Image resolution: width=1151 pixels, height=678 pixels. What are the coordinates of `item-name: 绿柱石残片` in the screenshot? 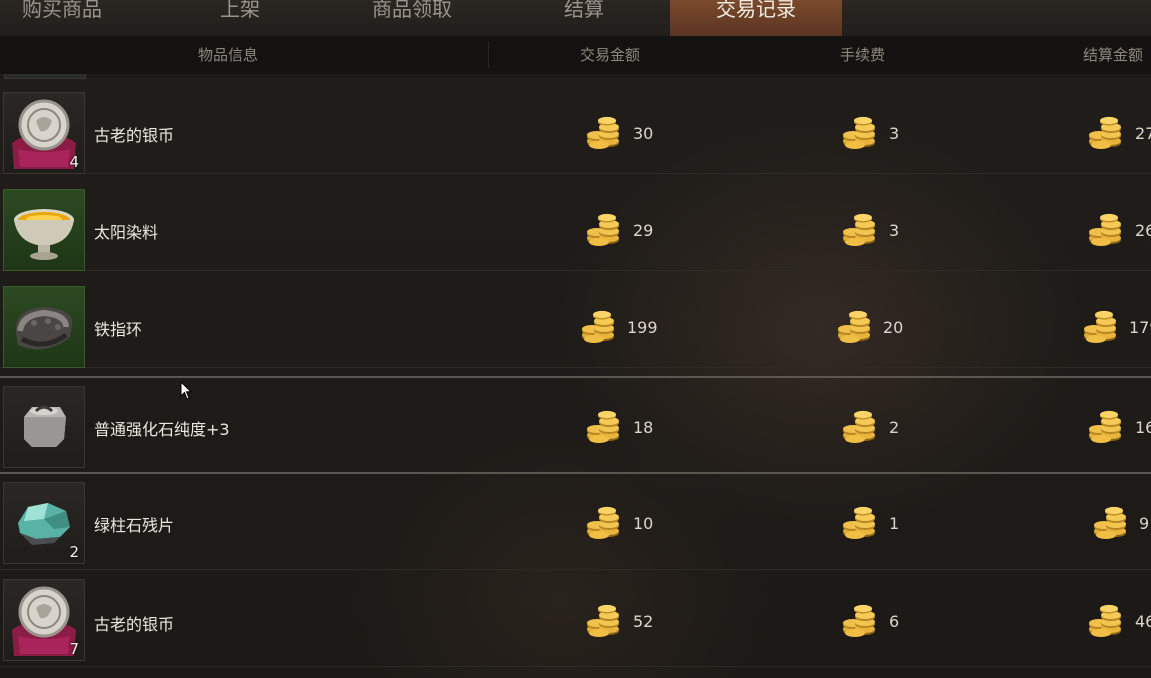 It's located at (134, 525).